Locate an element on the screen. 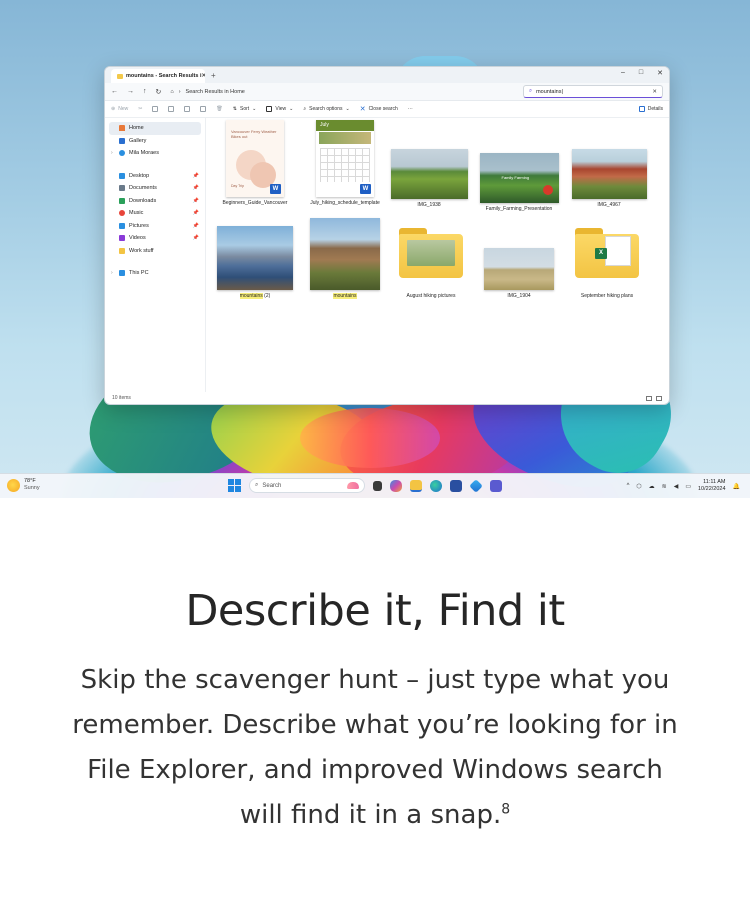  chevron-up-icon: ^ is located at coordinates (628, 486).